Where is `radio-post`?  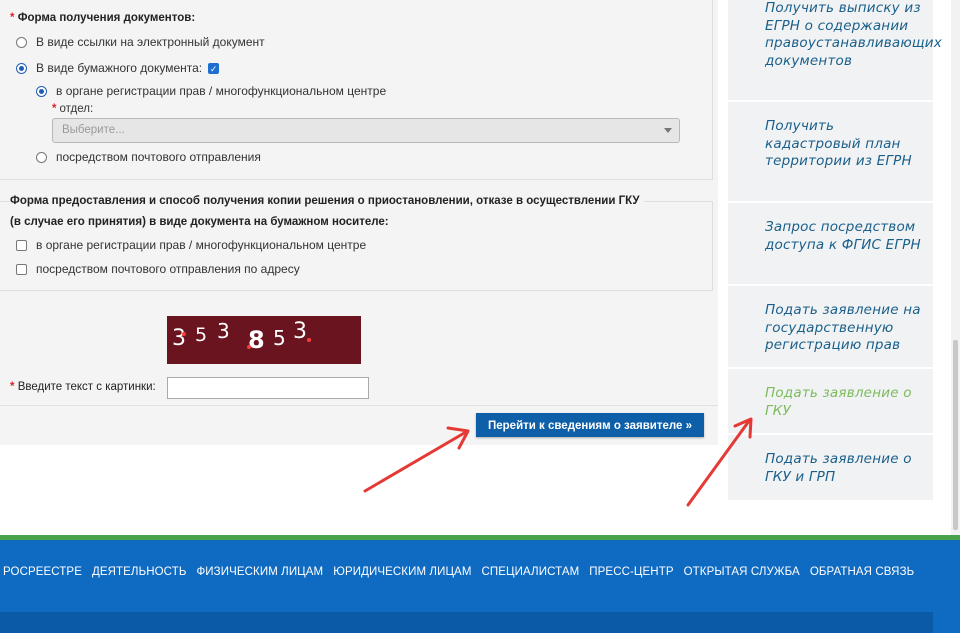 radio-post is located at coordinates (41, 157).